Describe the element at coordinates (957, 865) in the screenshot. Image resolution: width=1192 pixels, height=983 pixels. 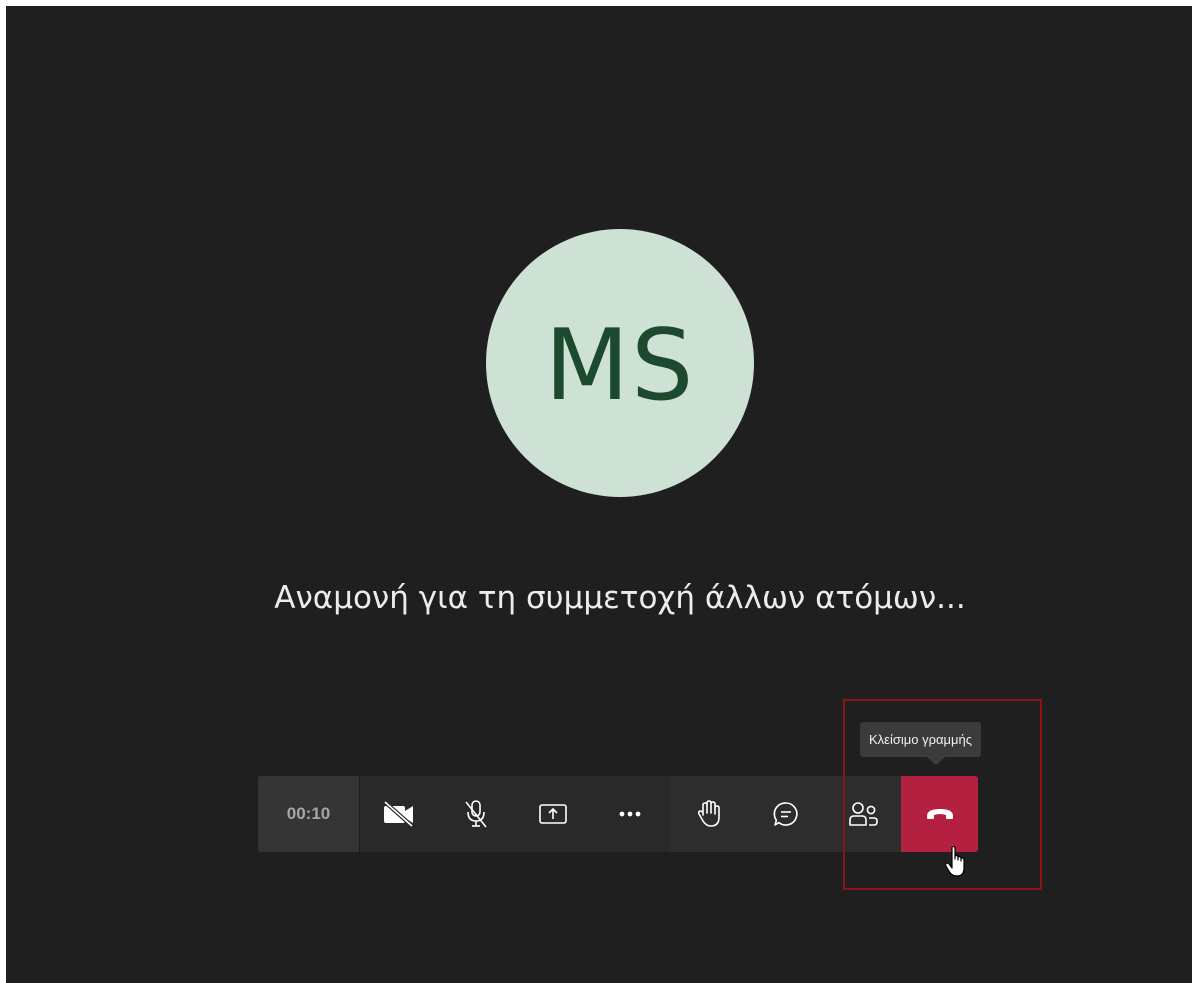
I see `hand-cursor-icon` at that location.